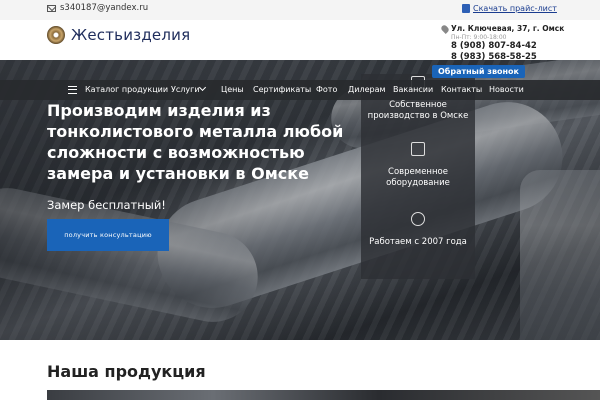 The image size is (600, 400). Describe the element at coordinates (104, 8) in the screenshot. I see `email-text: s340187@yandex.ru` at that location.